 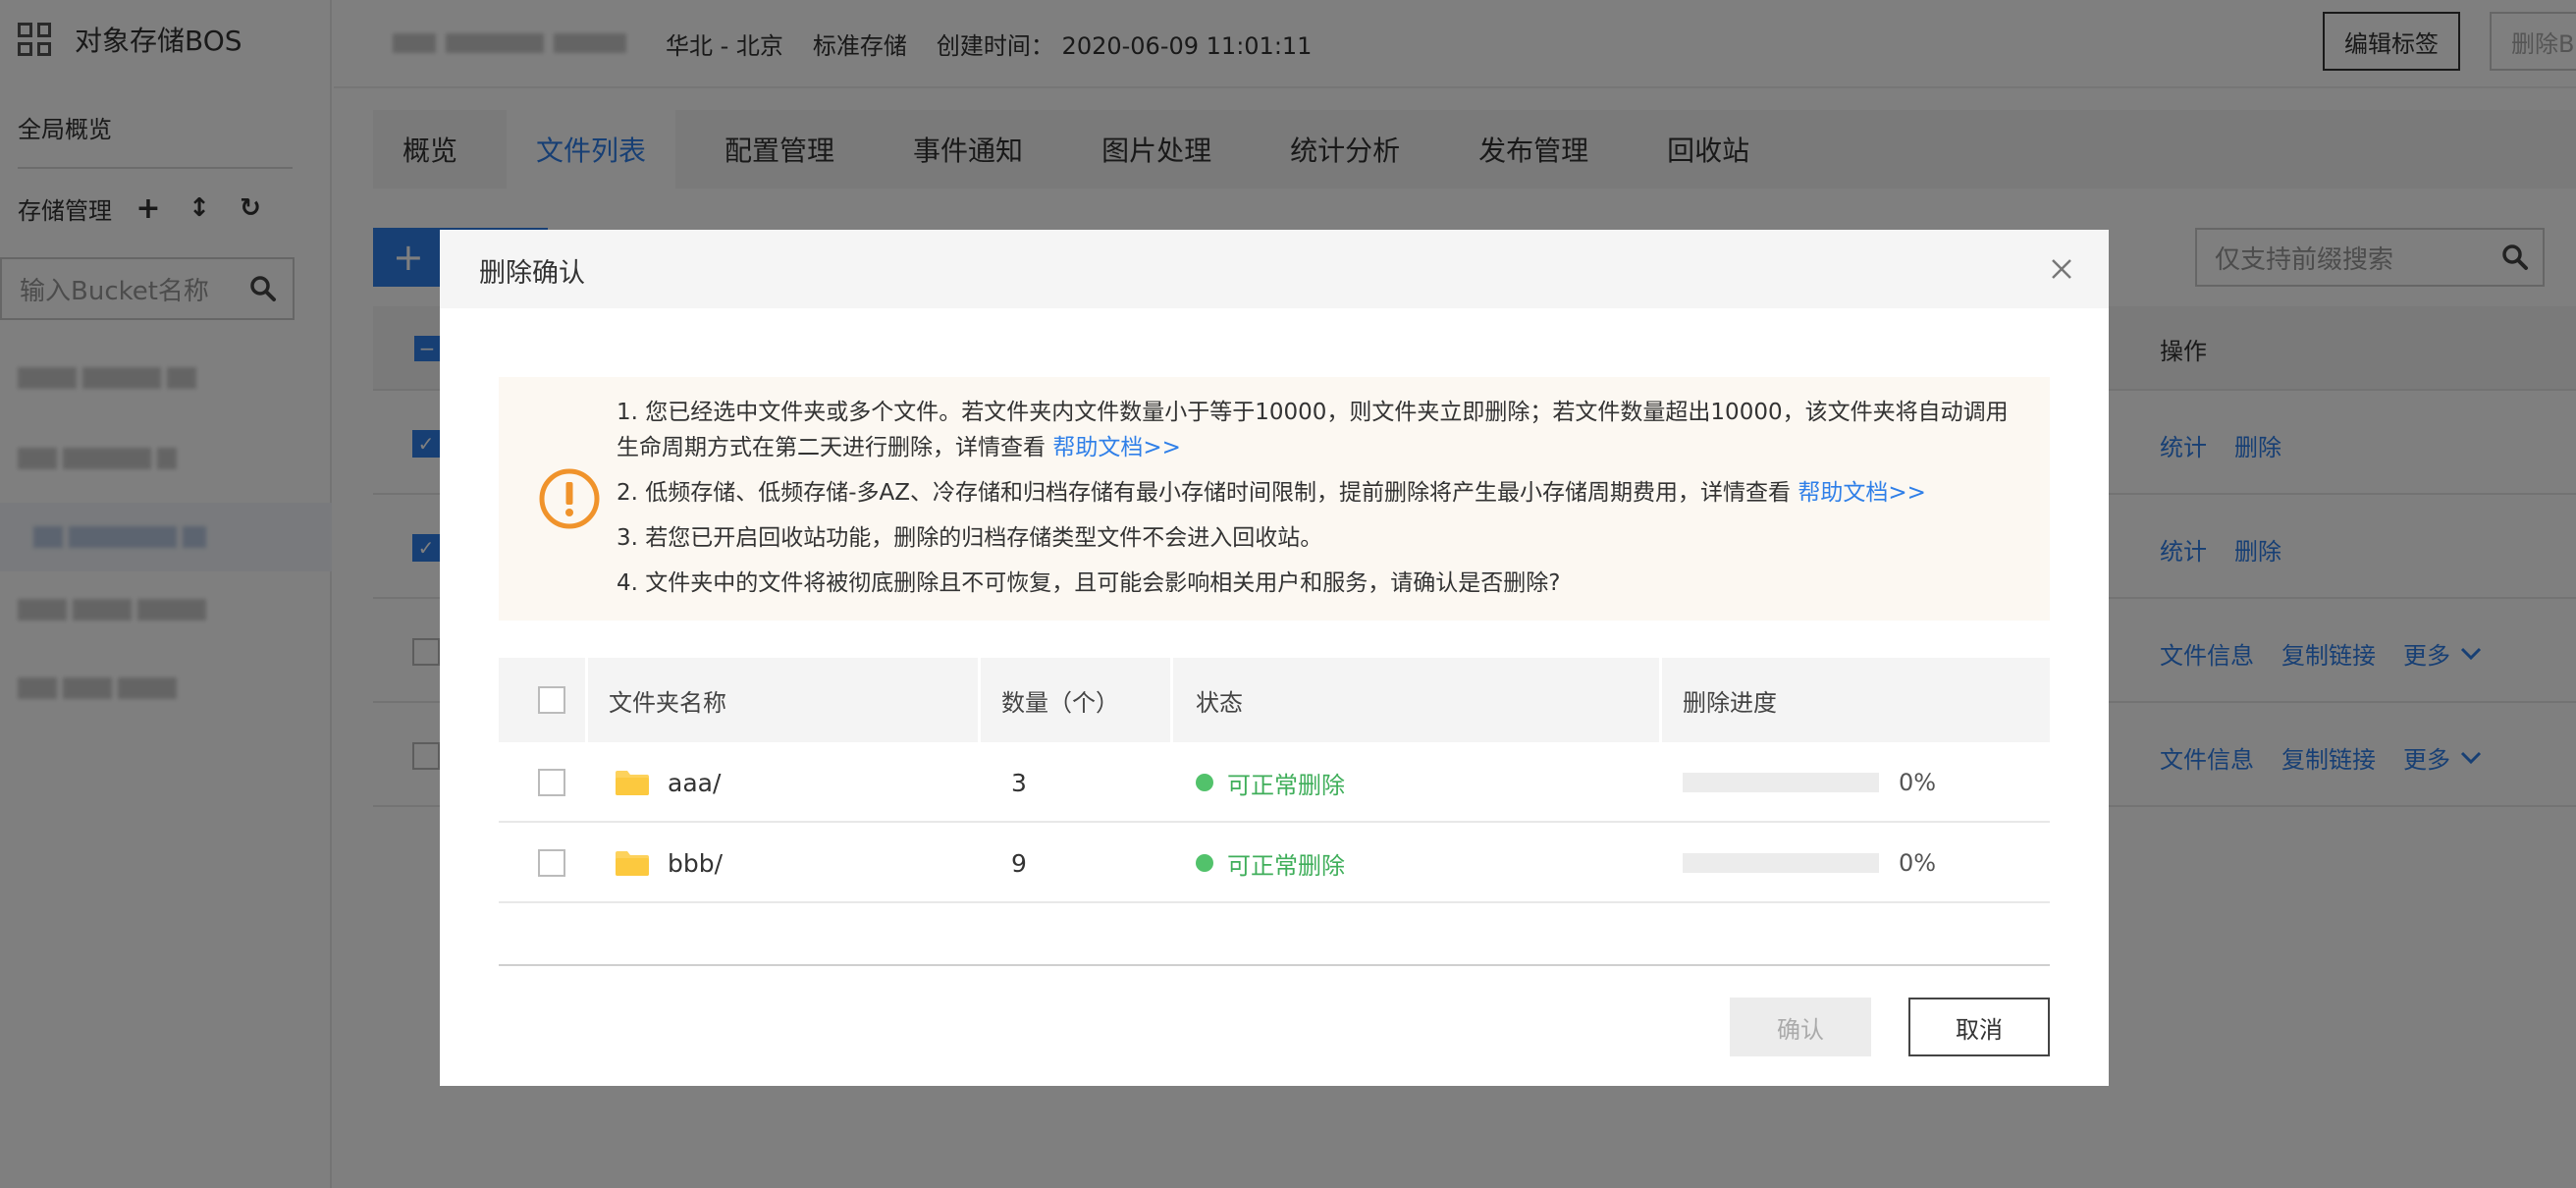 I want to click on dialog-header: 删除确认, so click(x=1274, y=269).